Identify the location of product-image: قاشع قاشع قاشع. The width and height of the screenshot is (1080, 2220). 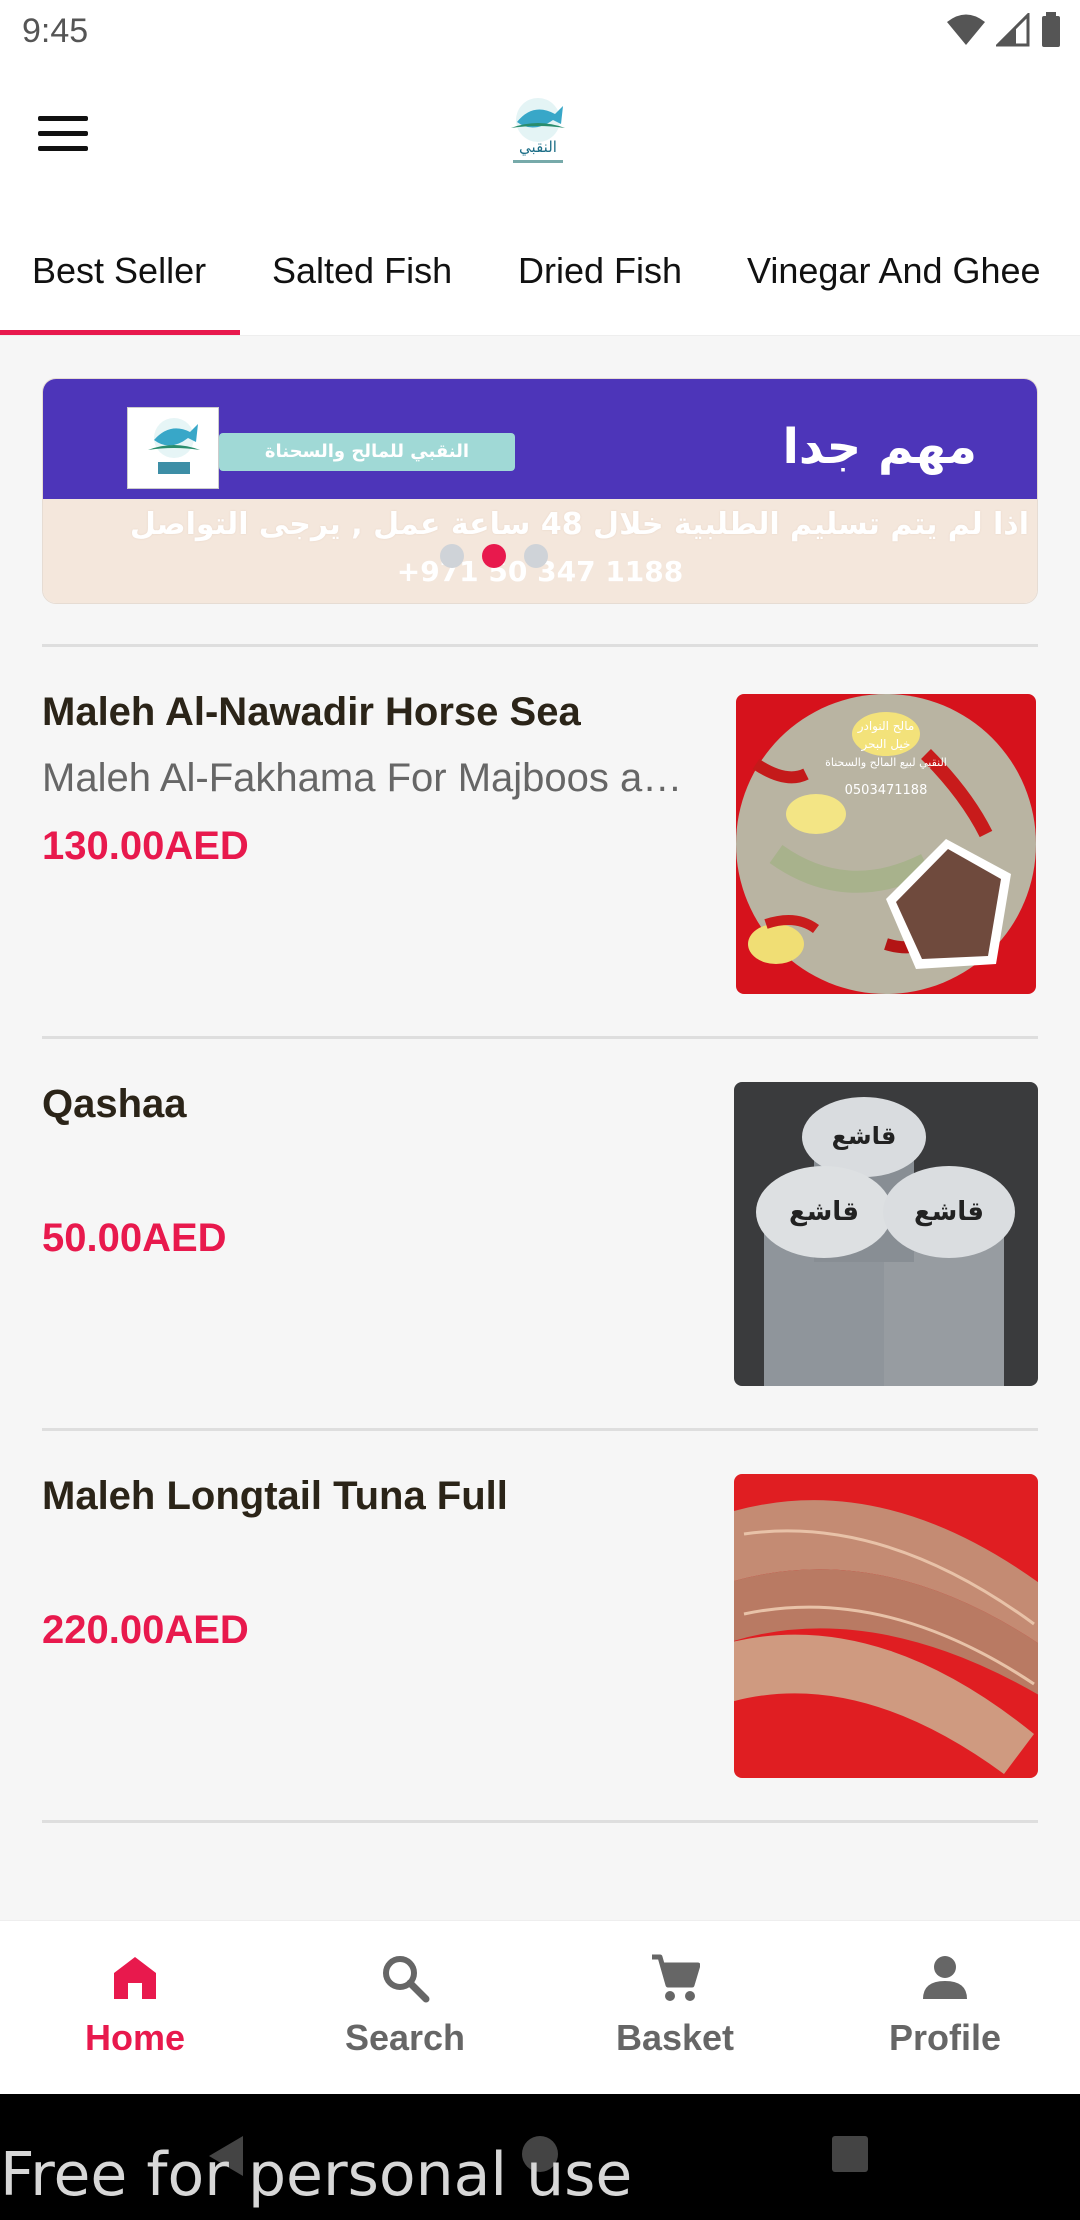
(886, 1234).